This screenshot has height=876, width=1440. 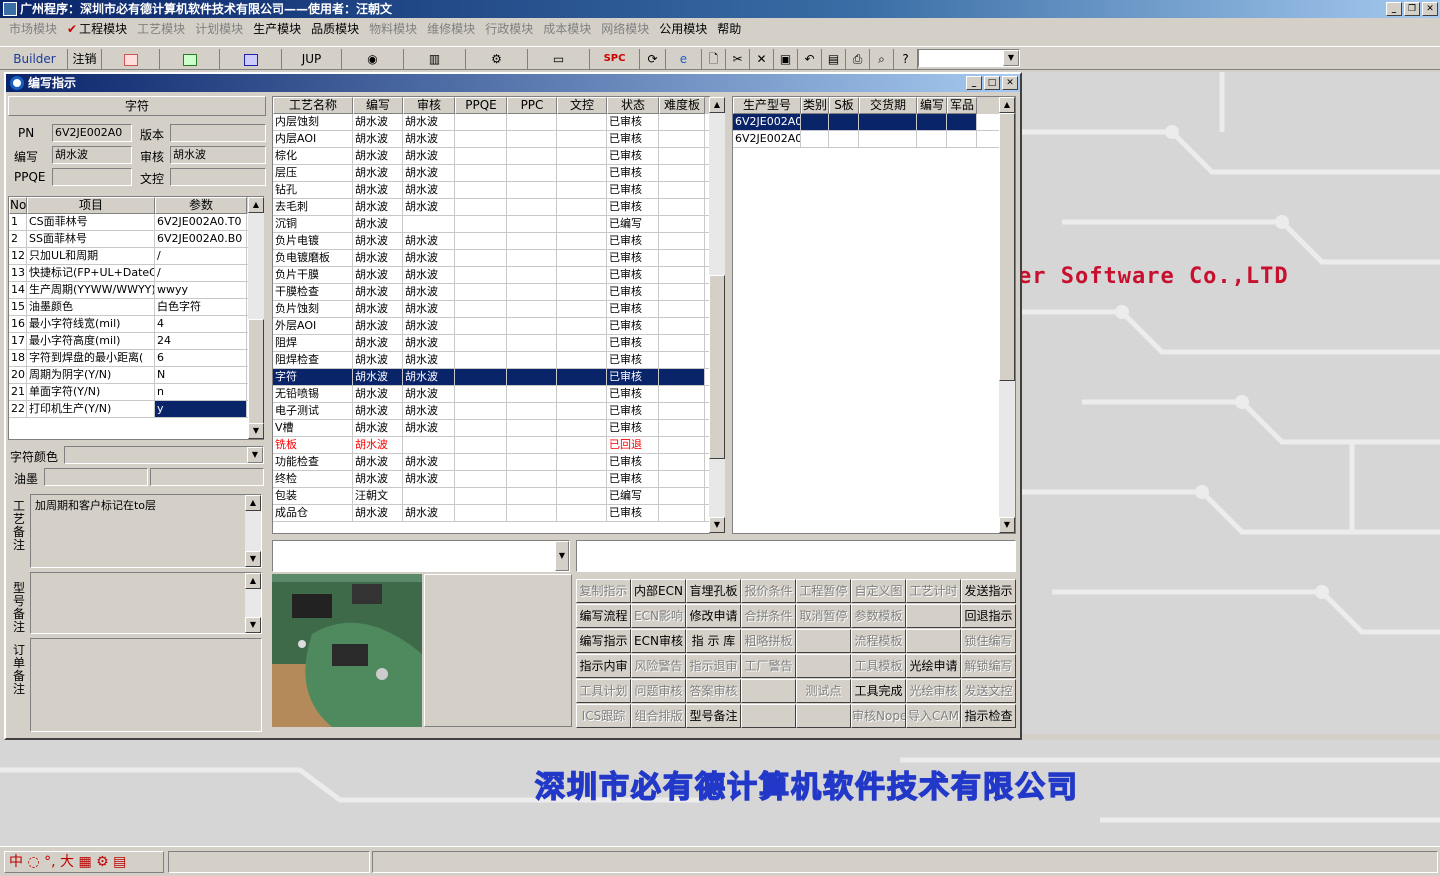 What do you see at coordinates (497, 59) in the screenshot?
I see `network-icon: ⚙` at bounding box center [497, 59].